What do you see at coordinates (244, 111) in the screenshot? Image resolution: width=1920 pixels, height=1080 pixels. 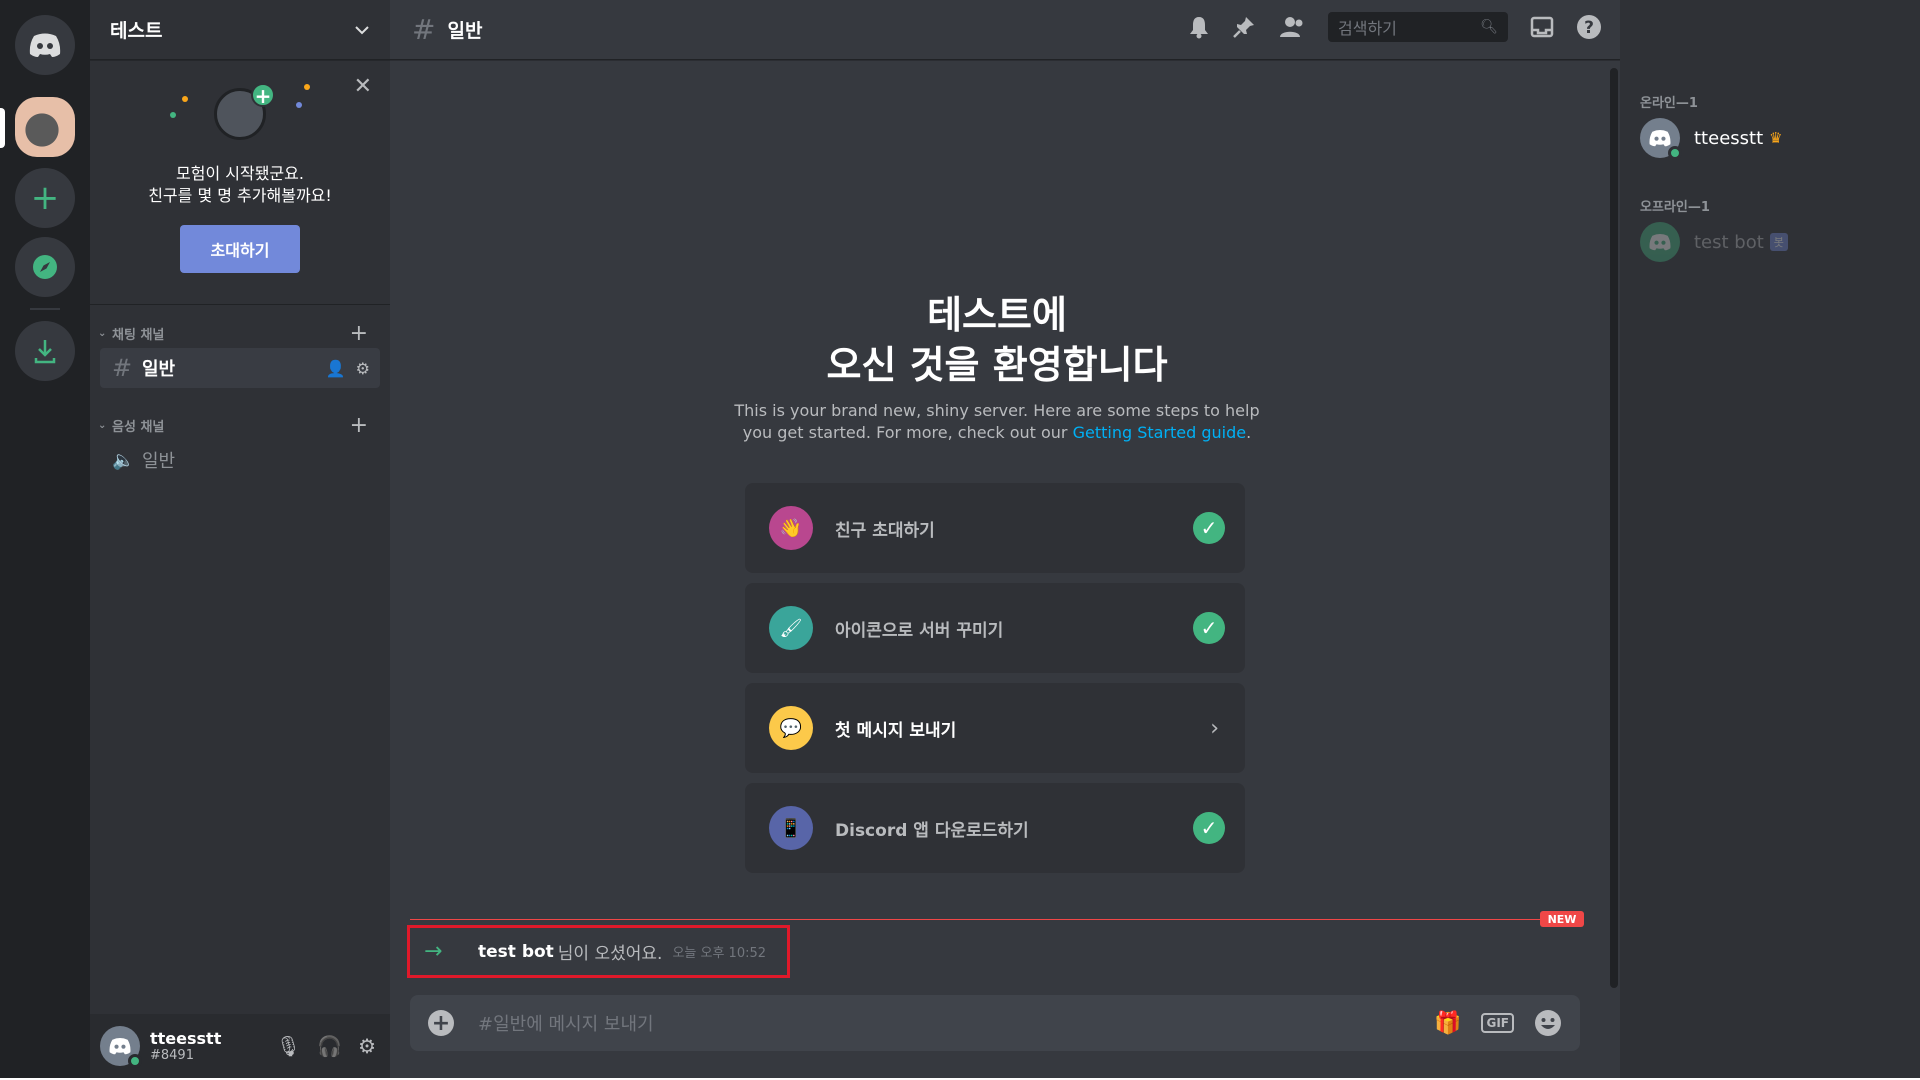 I see `friend-avatar-illustration: +` at bounding box center [244, 111].